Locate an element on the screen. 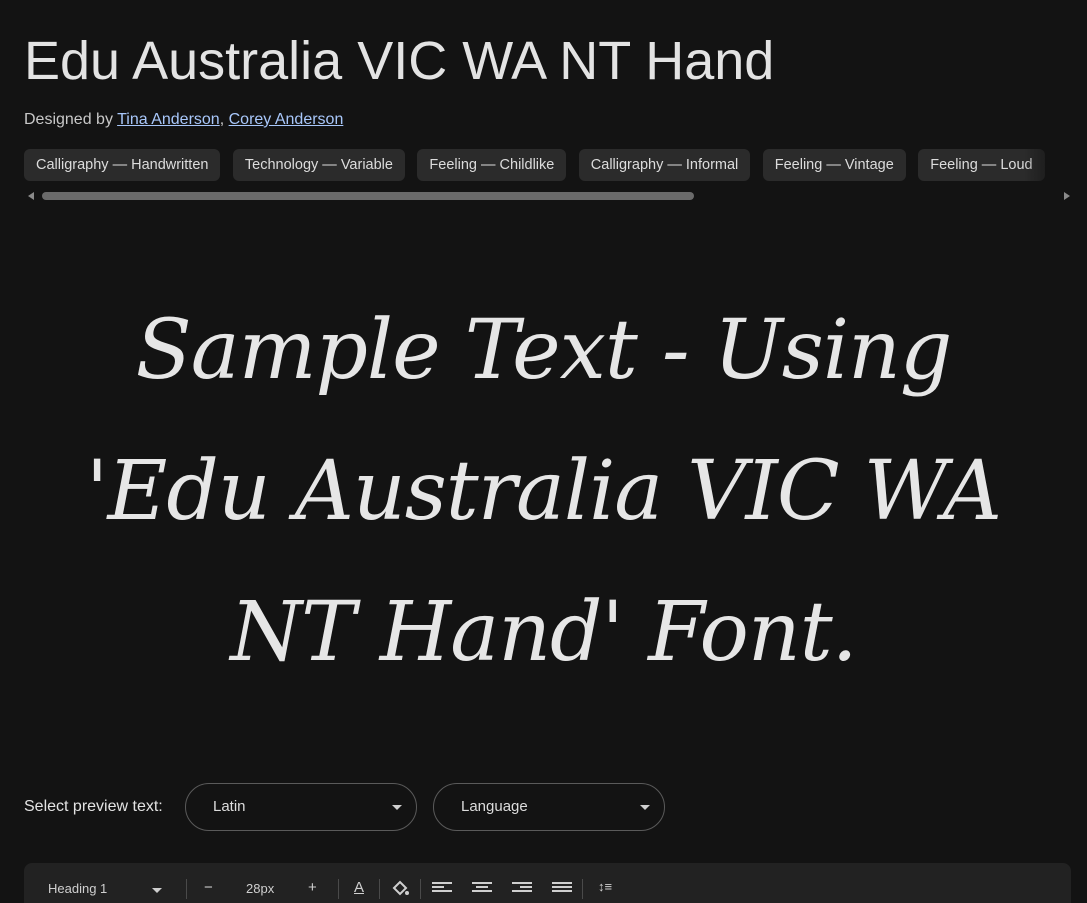  align-left-icon is located at coordinates (442, 888).